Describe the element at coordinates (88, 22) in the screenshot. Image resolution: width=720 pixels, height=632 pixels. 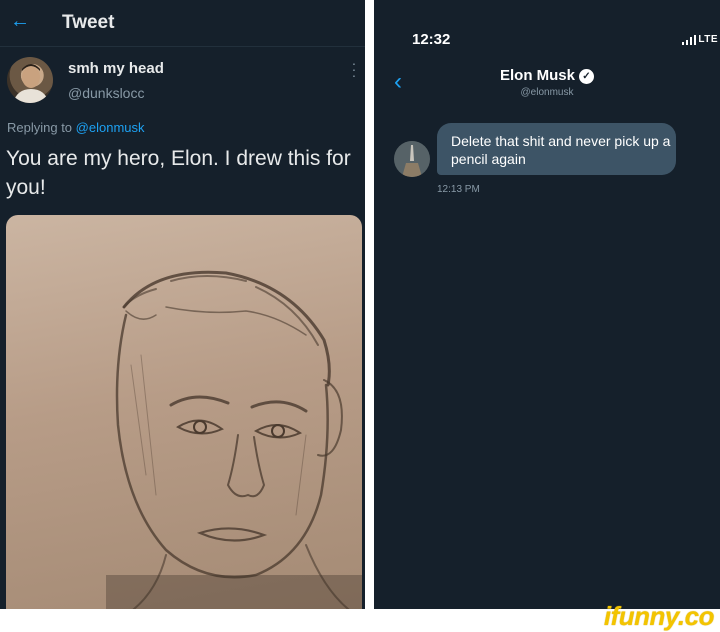
I see `page-title: Tweet` at that location.